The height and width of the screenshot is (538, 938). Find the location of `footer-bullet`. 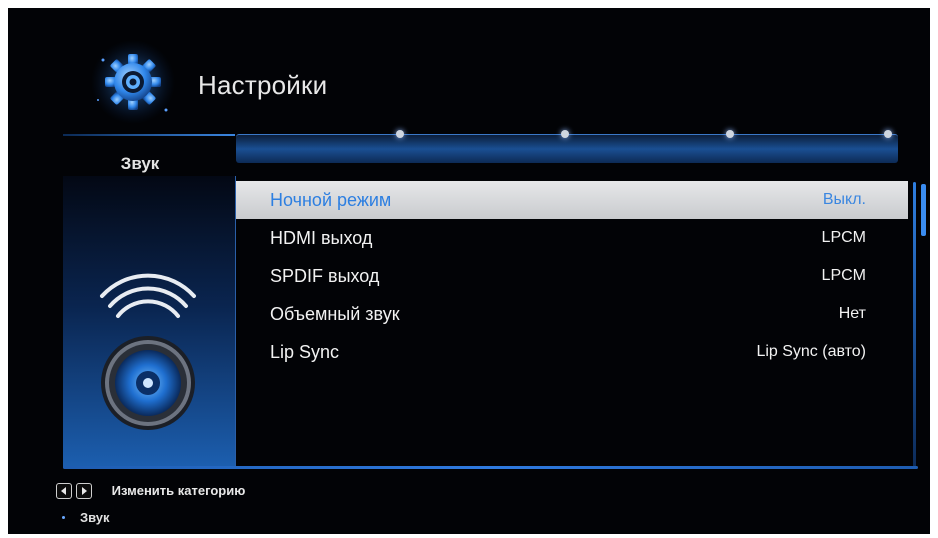

footer-bullet is located at coordinates (63, 517).